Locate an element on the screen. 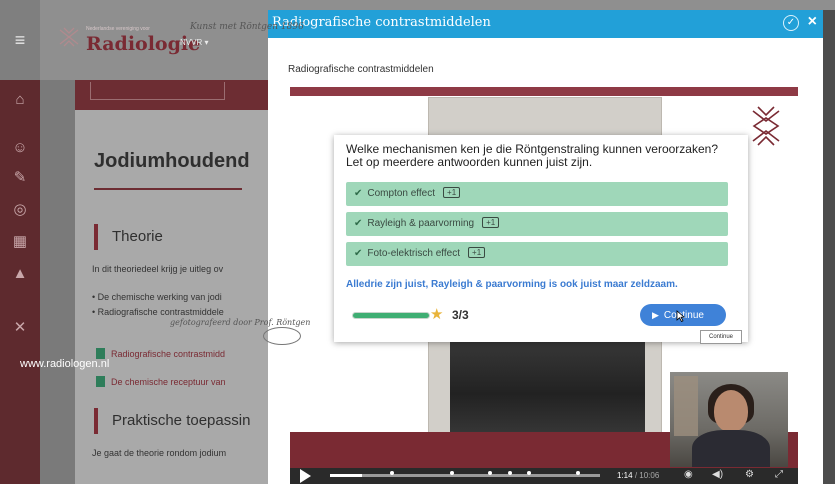 This screenshot has width=835, height=484. page-title: Jodiumhoudend is located at coordinates (172, 161).